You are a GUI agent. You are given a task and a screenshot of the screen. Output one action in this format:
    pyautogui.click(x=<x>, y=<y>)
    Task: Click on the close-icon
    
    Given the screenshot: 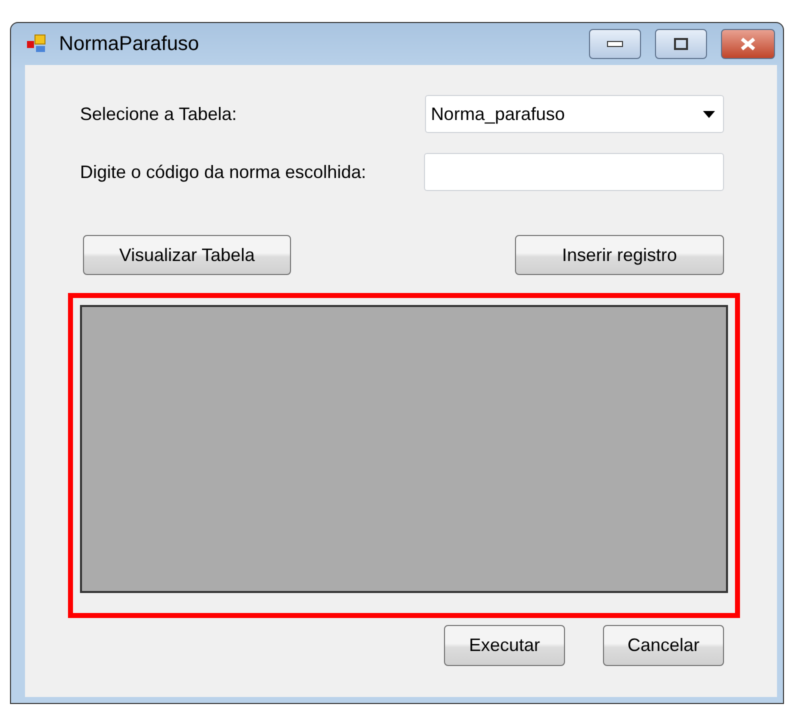 What is the action you would take?
    pyautogui.click(x=748, y=44)
    